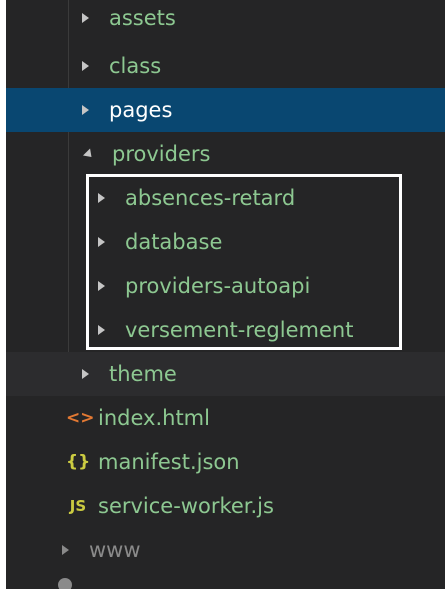 Image resolution: width=445 pixels, height=589 pixels. Describe the element at coordinates (225, 154) in the screenshot. I see `tree-item-providers: providers` at that location.